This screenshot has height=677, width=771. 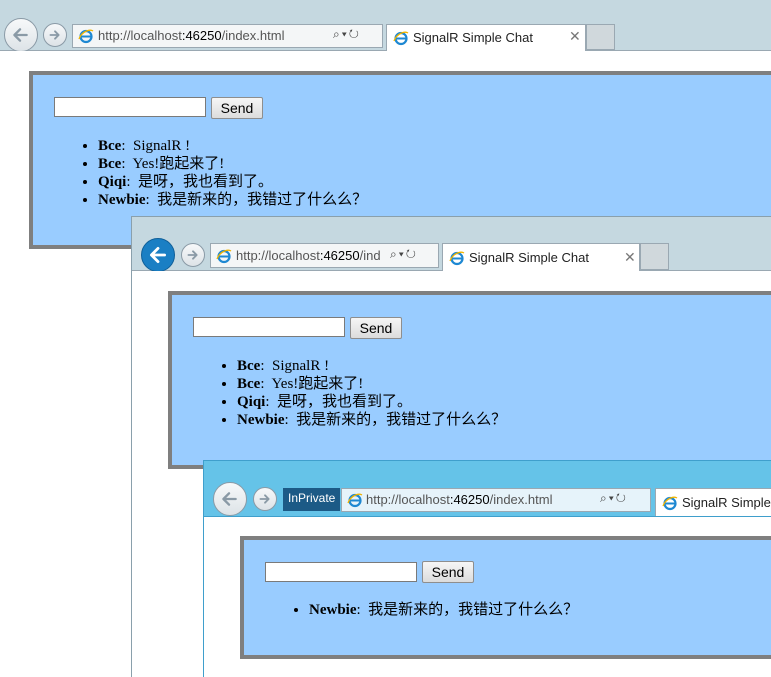 What do you see at coordinates (726, 502) in the screenshot?
I see `tab-title: SignalR Simple C` at bounding box center [726, 502].